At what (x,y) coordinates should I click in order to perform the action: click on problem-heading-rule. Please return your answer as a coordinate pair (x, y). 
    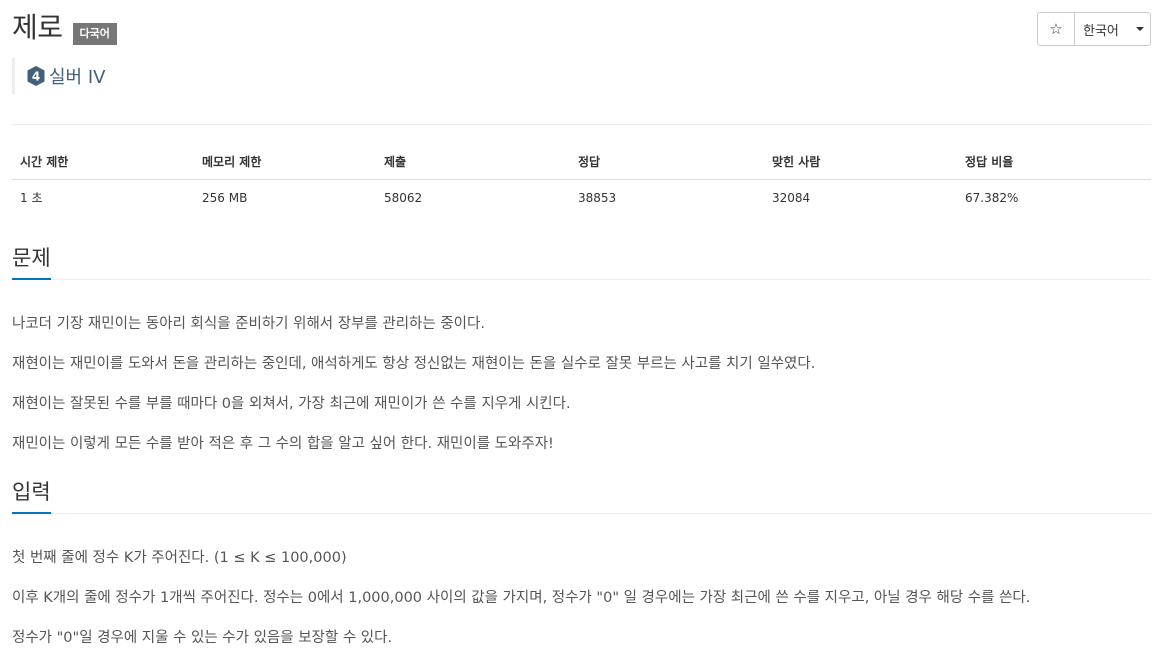
    Looking at the image, I should click on (581, 279).